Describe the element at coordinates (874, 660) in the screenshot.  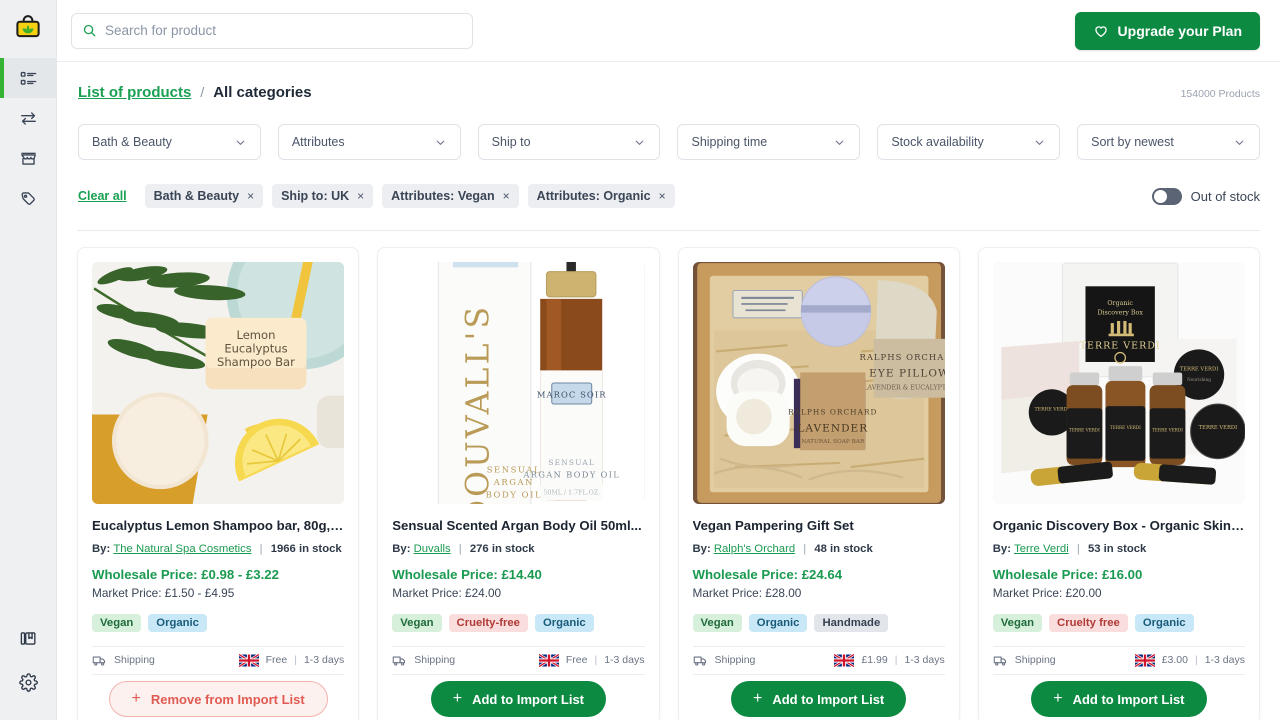
I see `shipping-cost: £1.99` at that location.